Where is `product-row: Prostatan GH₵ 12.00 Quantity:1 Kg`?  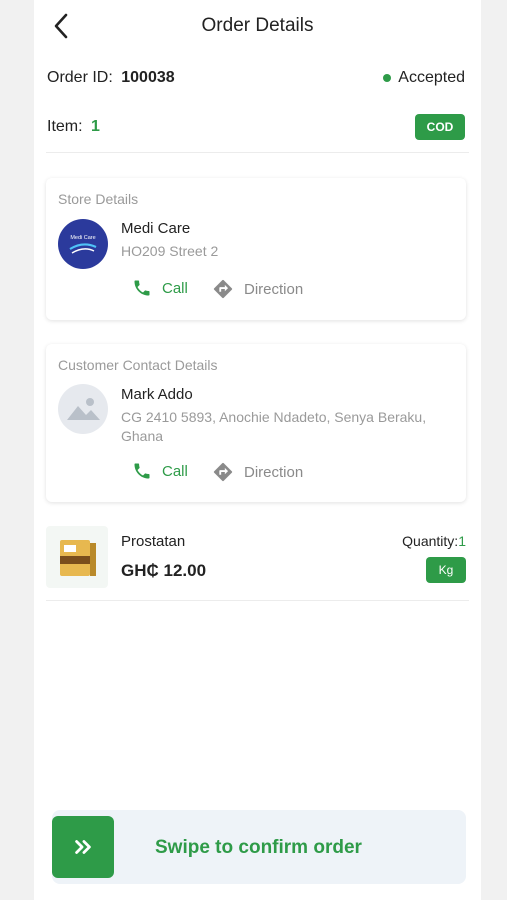
product-row: Prostatan GH₵ 12.00 Quantity:1 Kg is located at coordinates (256, 561).